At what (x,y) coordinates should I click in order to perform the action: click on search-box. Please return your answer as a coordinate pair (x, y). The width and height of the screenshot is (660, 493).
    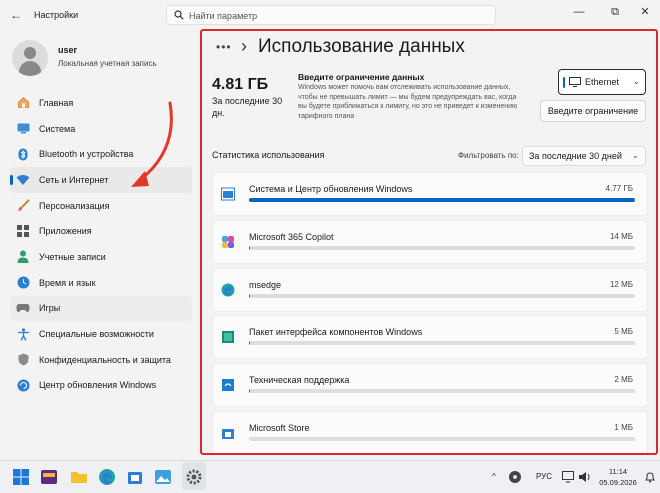
    Looking at the image, I should click on (331, 15).